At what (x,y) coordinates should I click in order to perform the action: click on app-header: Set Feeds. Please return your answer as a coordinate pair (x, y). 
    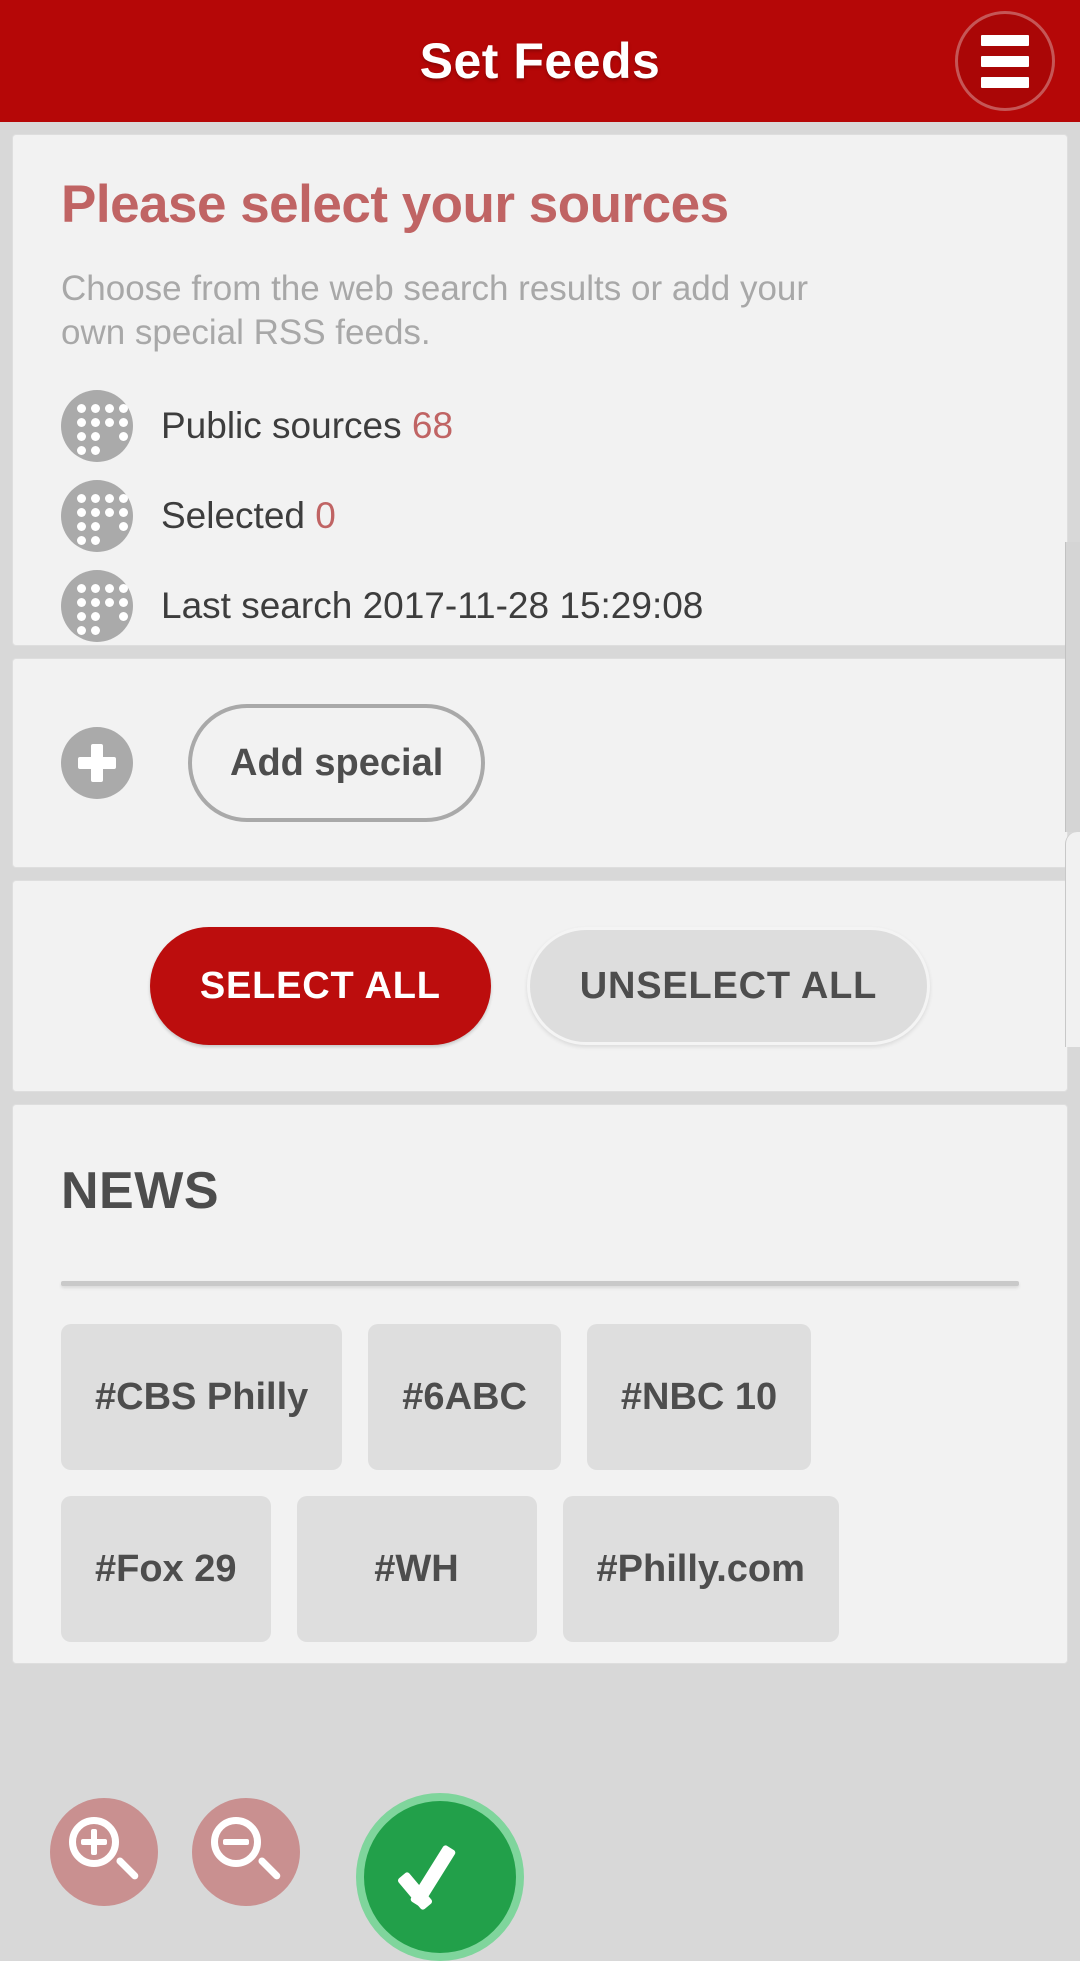
    Looking at the image, I should click on (540, 61).